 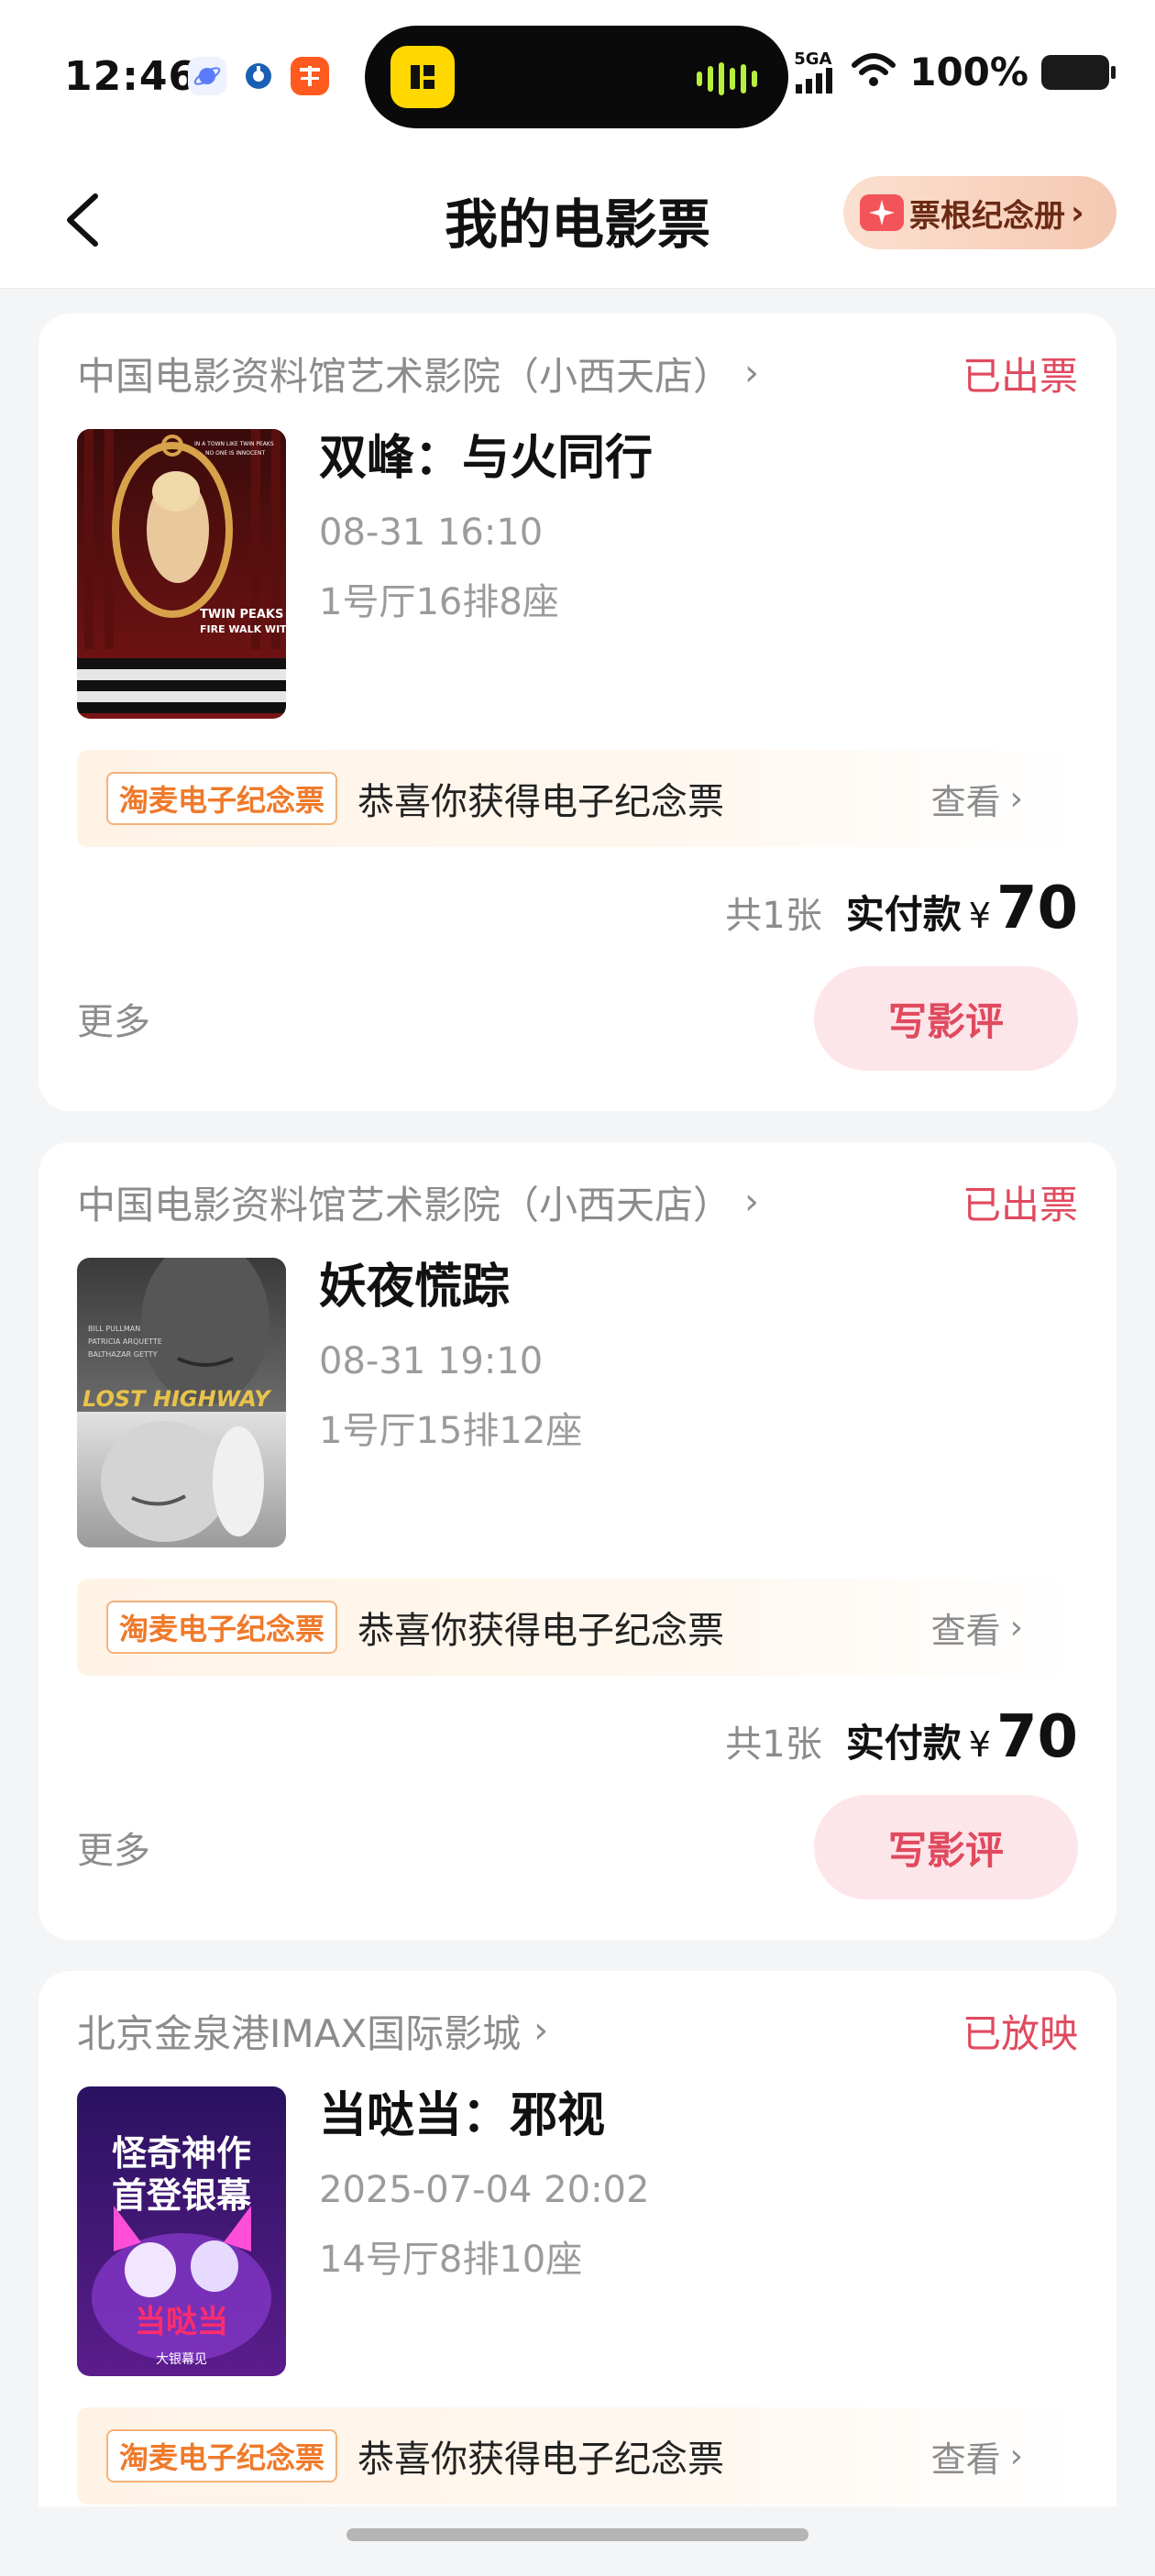 What do you see at coordinates (207, 76) in the screenshot?
I see `planet-app-icon` at bounding box center [207, 76].